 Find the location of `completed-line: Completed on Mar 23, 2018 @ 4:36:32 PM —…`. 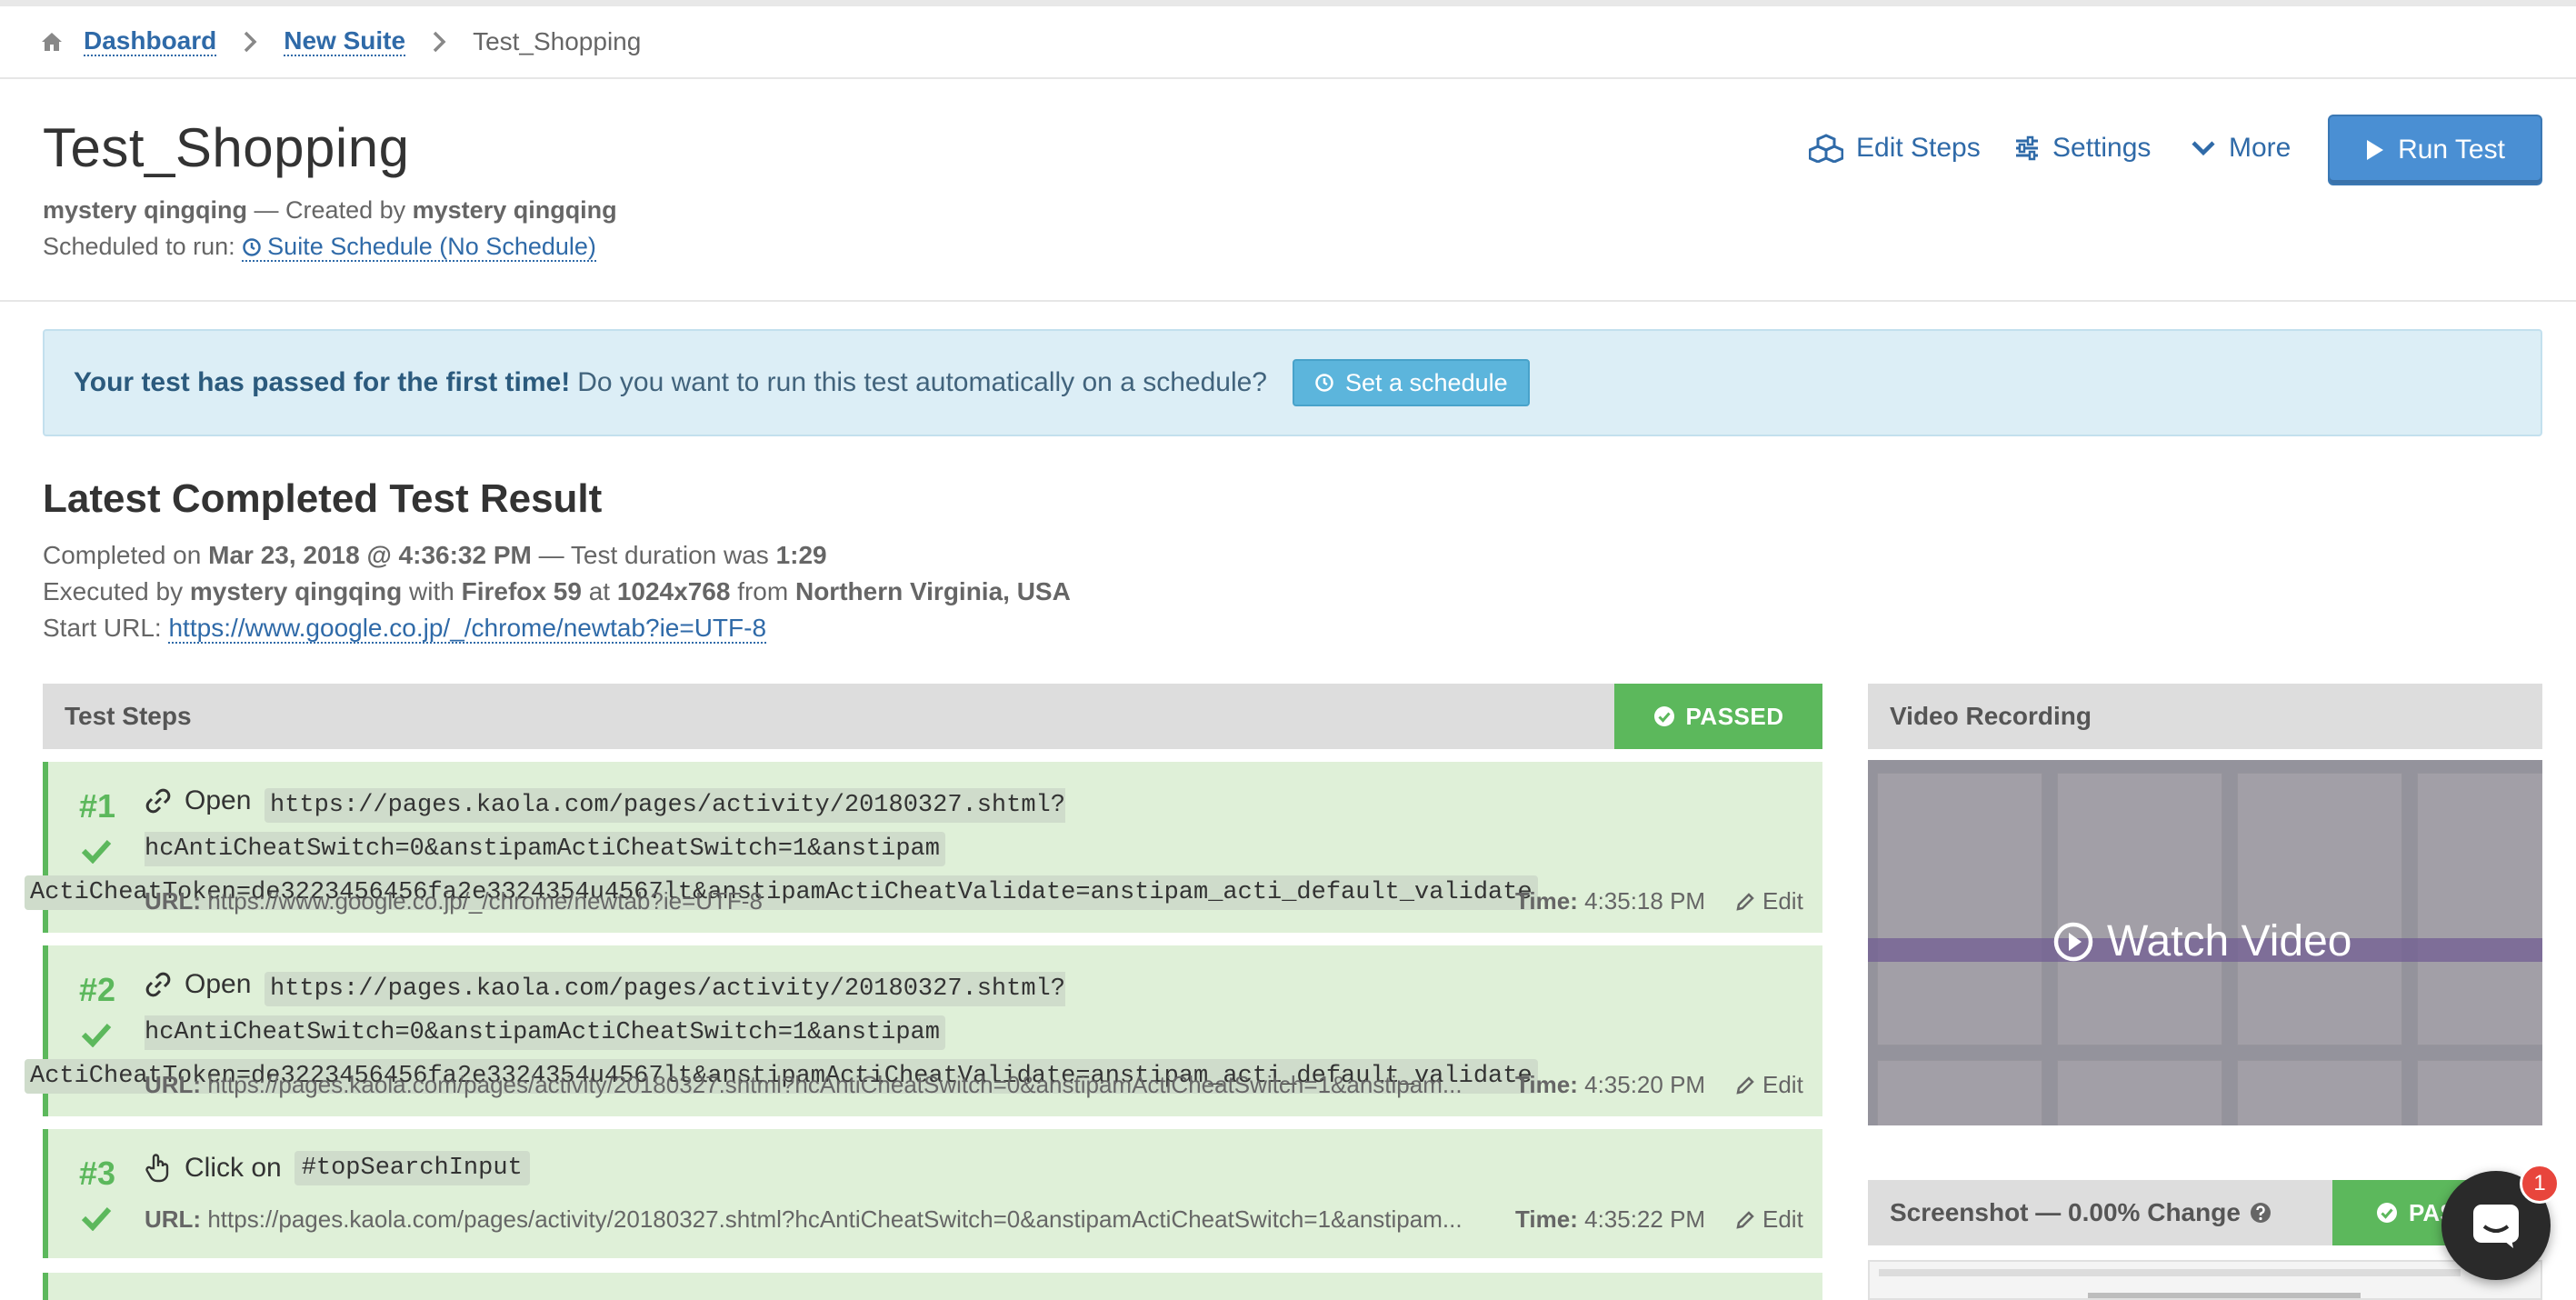

completed-line: Completed on Mar 23, 2018 @ 4:36:32 PM —… is located at coordinates (435, 555).